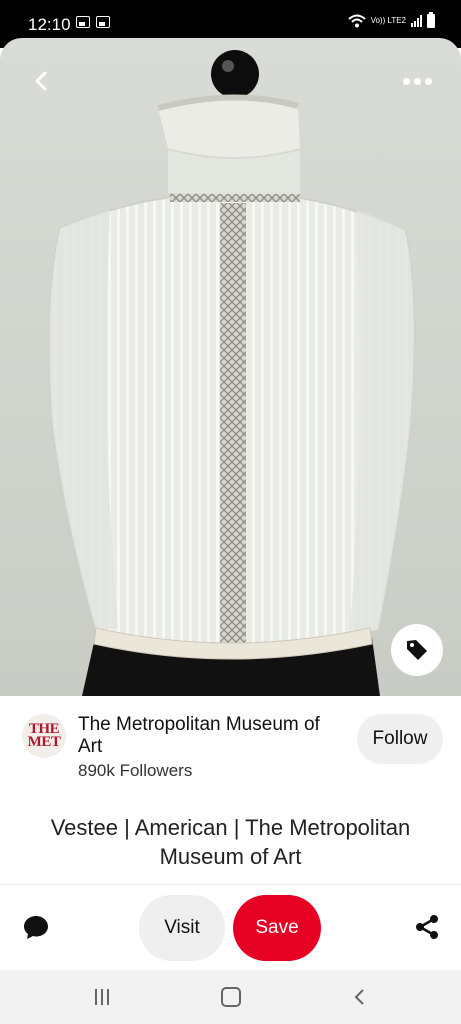 This screenshot has height=1024, width=461. I want to click on comment-button, so click(36, 927).